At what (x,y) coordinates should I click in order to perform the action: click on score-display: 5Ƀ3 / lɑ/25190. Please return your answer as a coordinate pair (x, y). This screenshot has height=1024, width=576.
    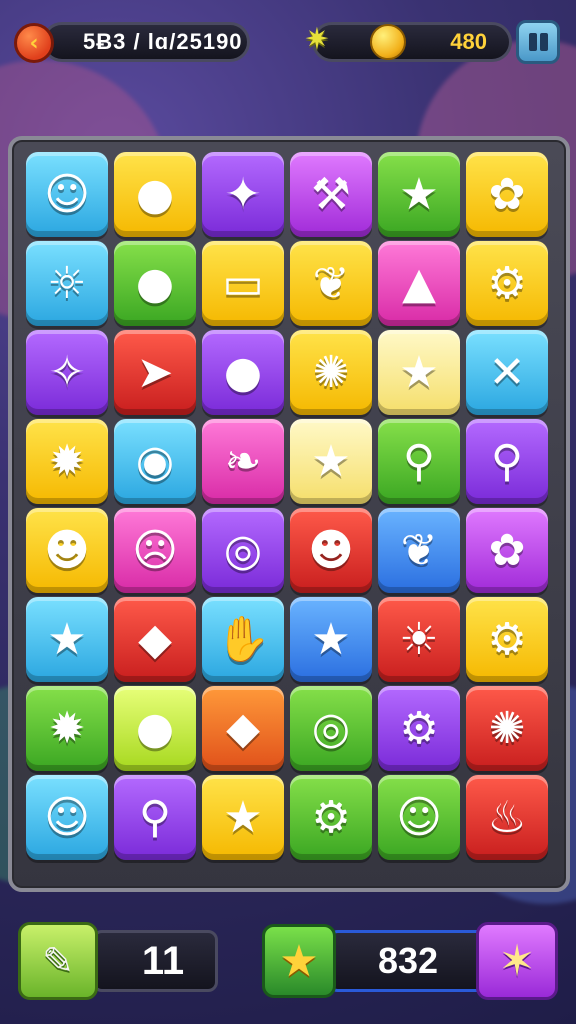
    Looking at the image, I should click on (146, 42).